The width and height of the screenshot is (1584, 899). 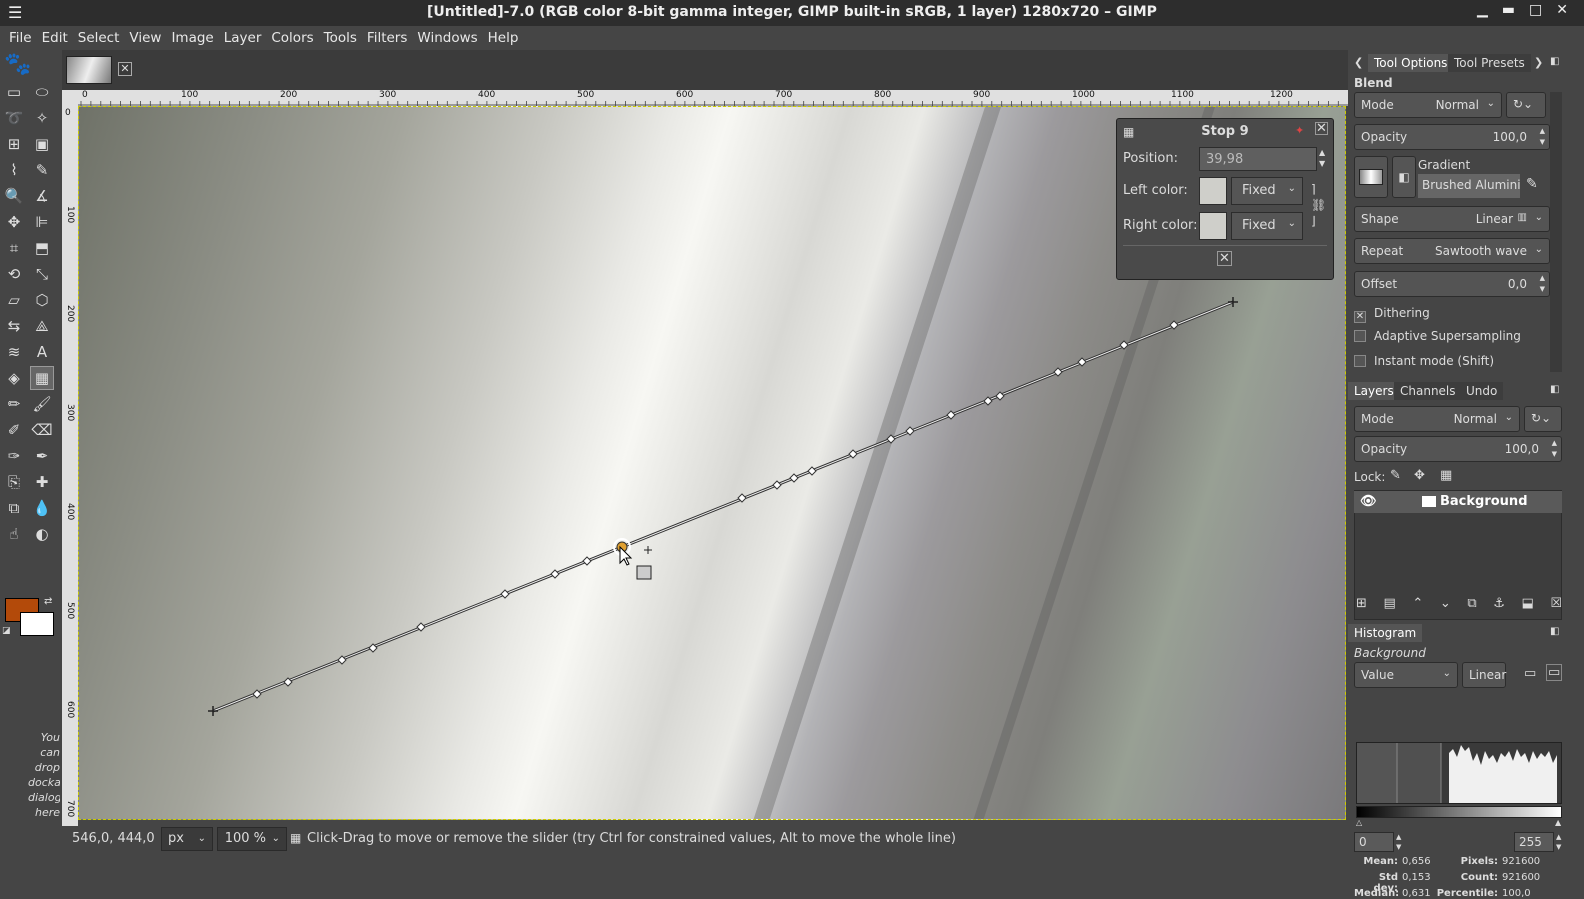 I want to click on pin-icon: ✦, so click(x=1299, y=130).